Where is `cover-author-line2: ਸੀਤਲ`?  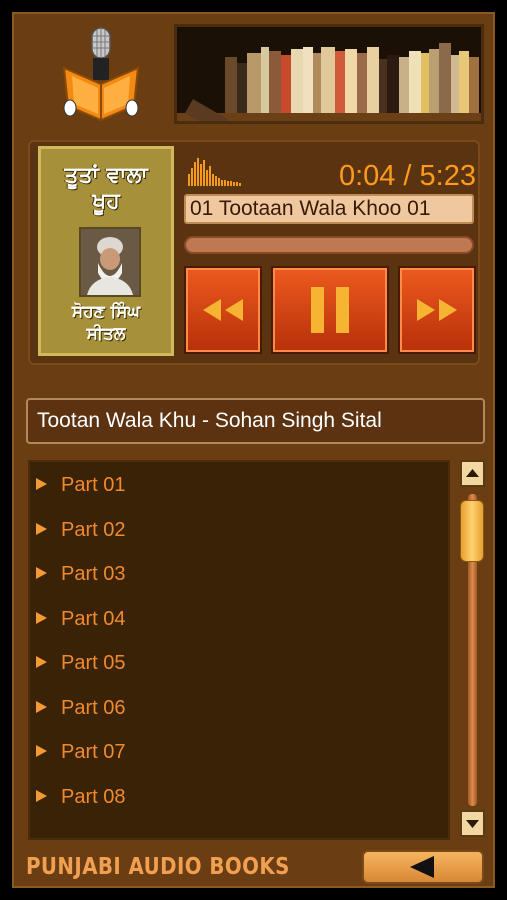 cover-author-line2: ਸੀਤਲ is located at coordinates (106, 334).